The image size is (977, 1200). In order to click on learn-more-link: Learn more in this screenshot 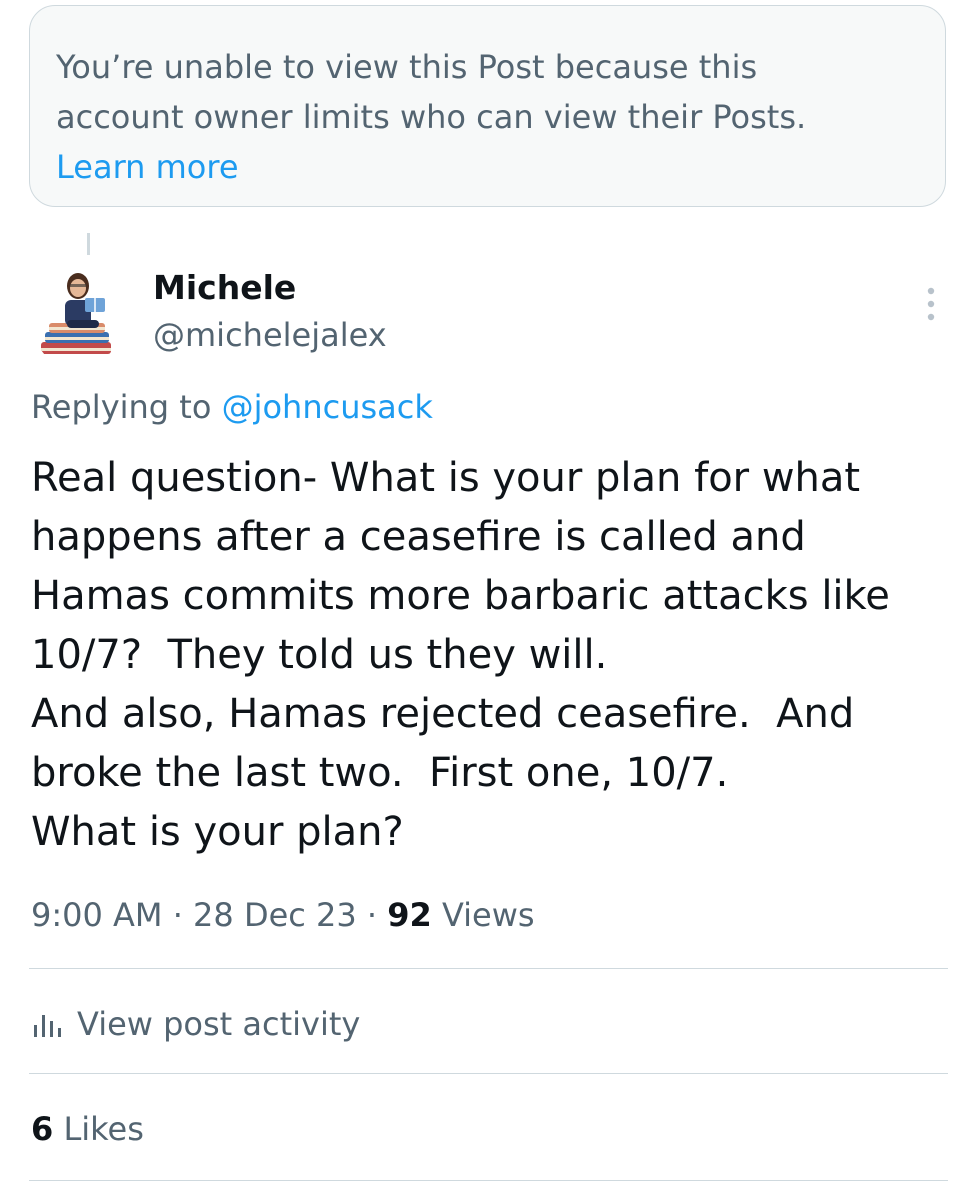, I will do `click(487, 167)`.